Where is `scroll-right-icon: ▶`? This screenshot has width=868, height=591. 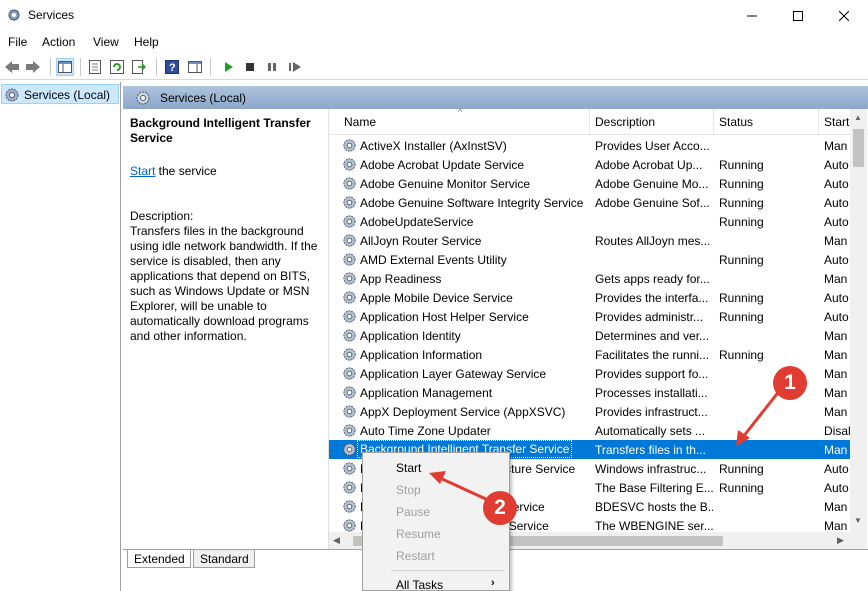
scroll-right-icon: ▶ is located at coordinates (840, 540).